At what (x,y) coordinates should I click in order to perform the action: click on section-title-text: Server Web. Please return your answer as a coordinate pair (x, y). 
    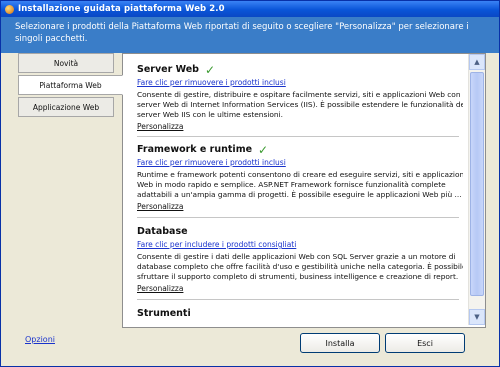
    Looking at the image, I should click on (168, 69).